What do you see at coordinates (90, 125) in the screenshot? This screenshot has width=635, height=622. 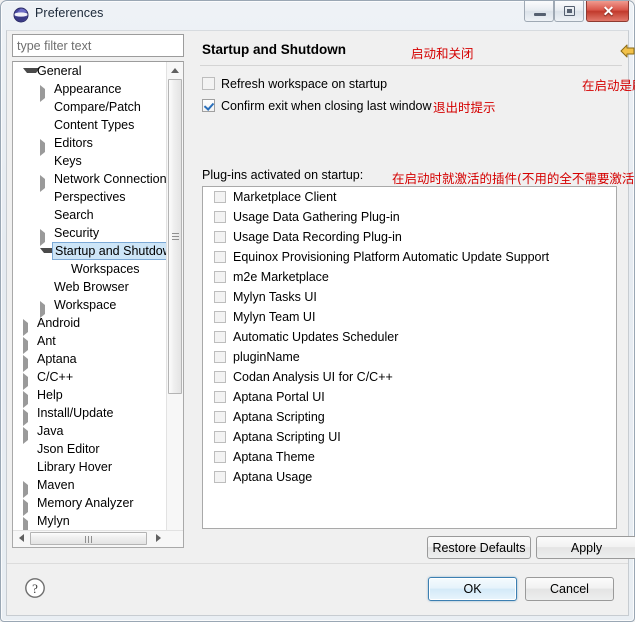 I see `tree-item-content-types: Content Types` at bounding box center [90, 125].